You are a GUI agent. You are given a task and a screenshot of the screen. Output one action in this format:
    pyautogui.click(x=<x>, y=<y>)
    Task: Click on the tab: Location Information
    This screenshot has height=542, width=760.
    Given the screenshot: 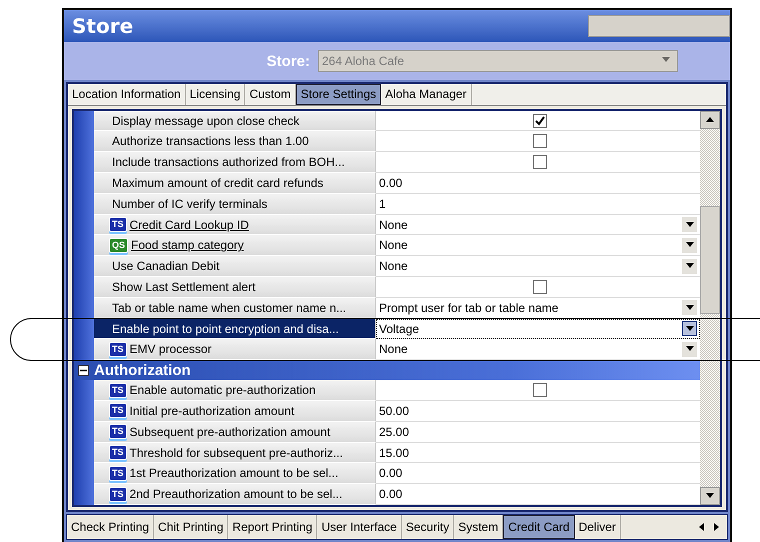 What is the action you would take?
    pyautogui.click(x=127, y=94)
    